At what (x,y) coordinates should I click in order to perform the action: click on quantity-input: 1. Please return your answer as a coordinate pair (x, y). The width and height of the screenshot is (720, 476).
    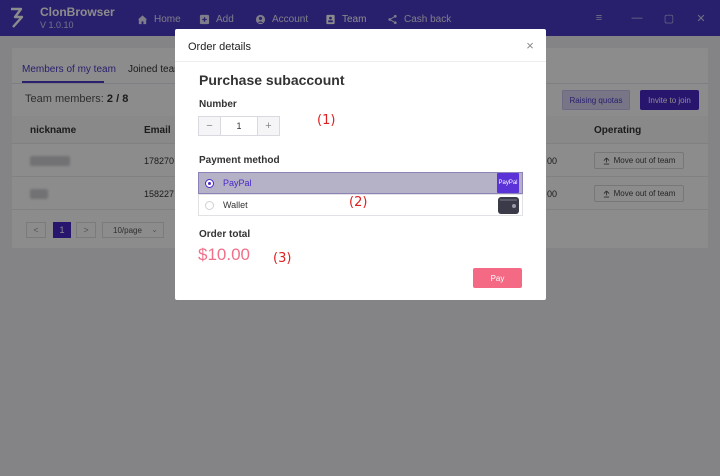
    Looking at the image, I should click on (239, 126).